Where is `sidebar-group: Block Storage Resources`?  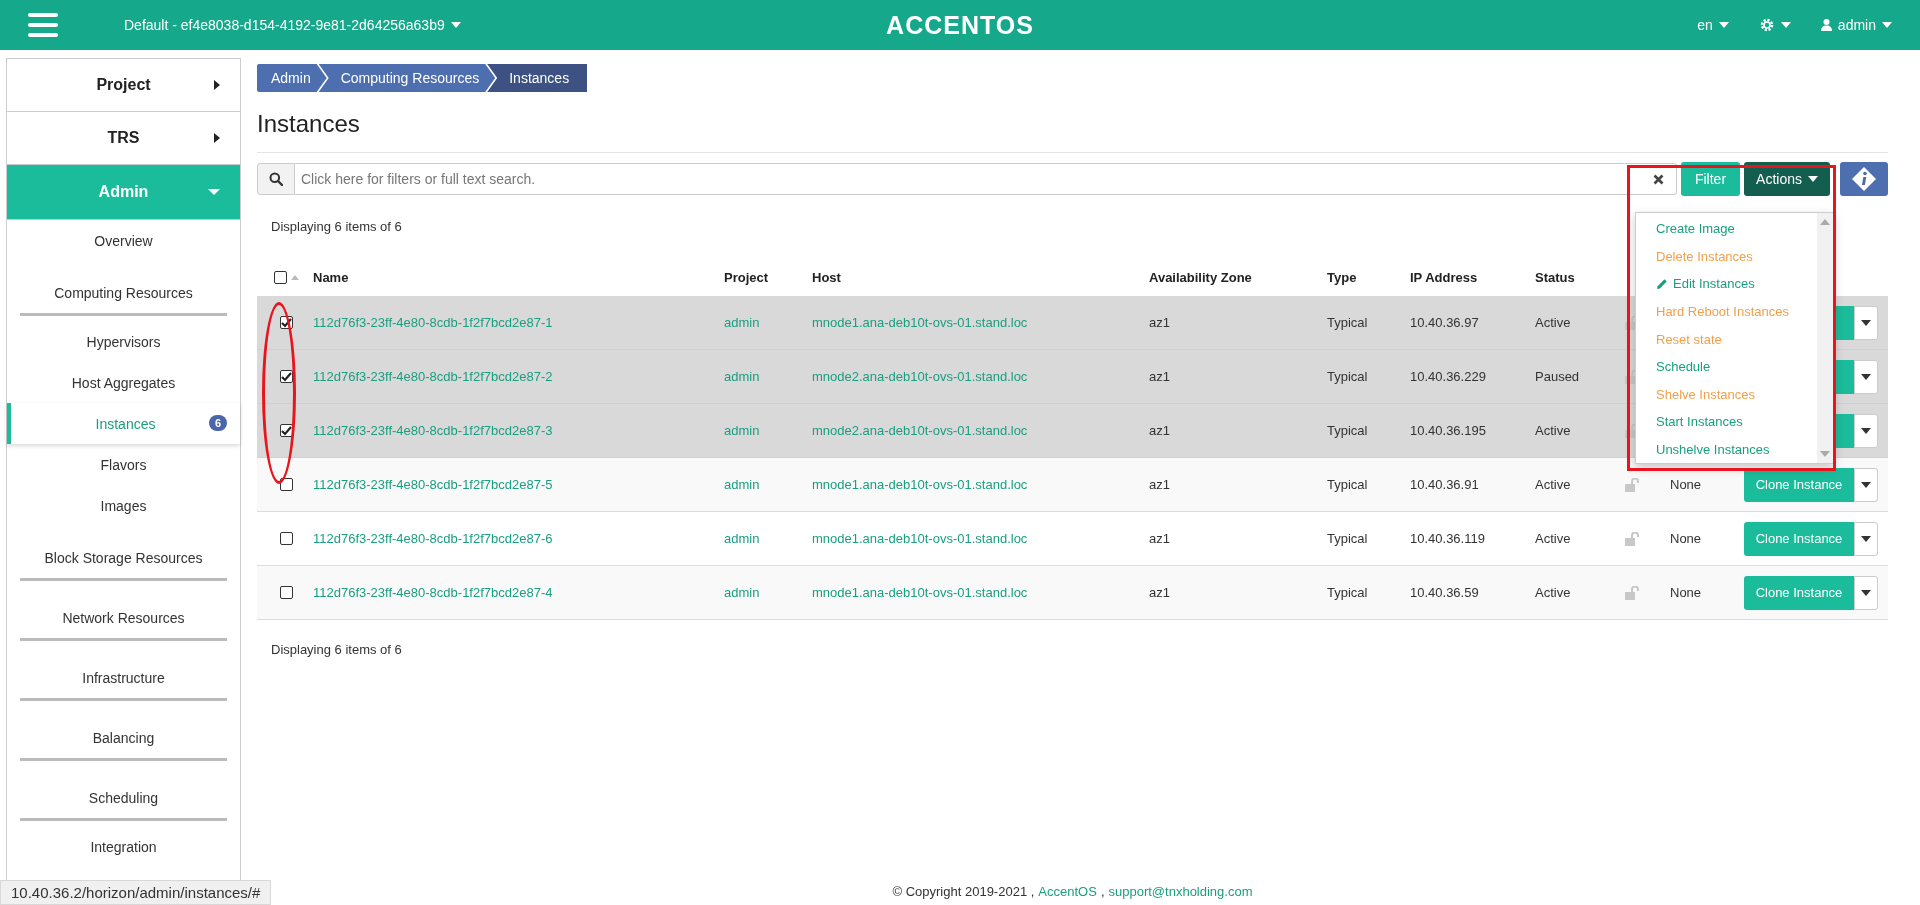 sidebar-group: Block Storage Resources is located at coordinates (123, 557).